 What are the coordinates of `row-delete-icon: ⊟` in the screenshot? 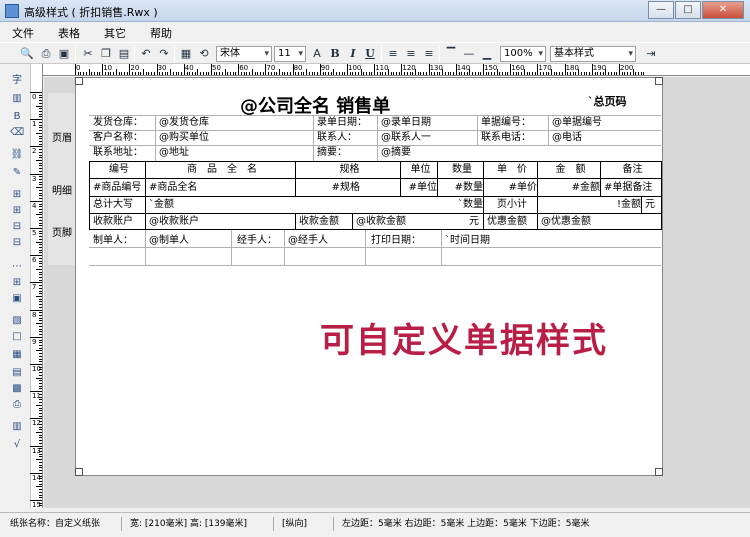 It's located at (17, 243).